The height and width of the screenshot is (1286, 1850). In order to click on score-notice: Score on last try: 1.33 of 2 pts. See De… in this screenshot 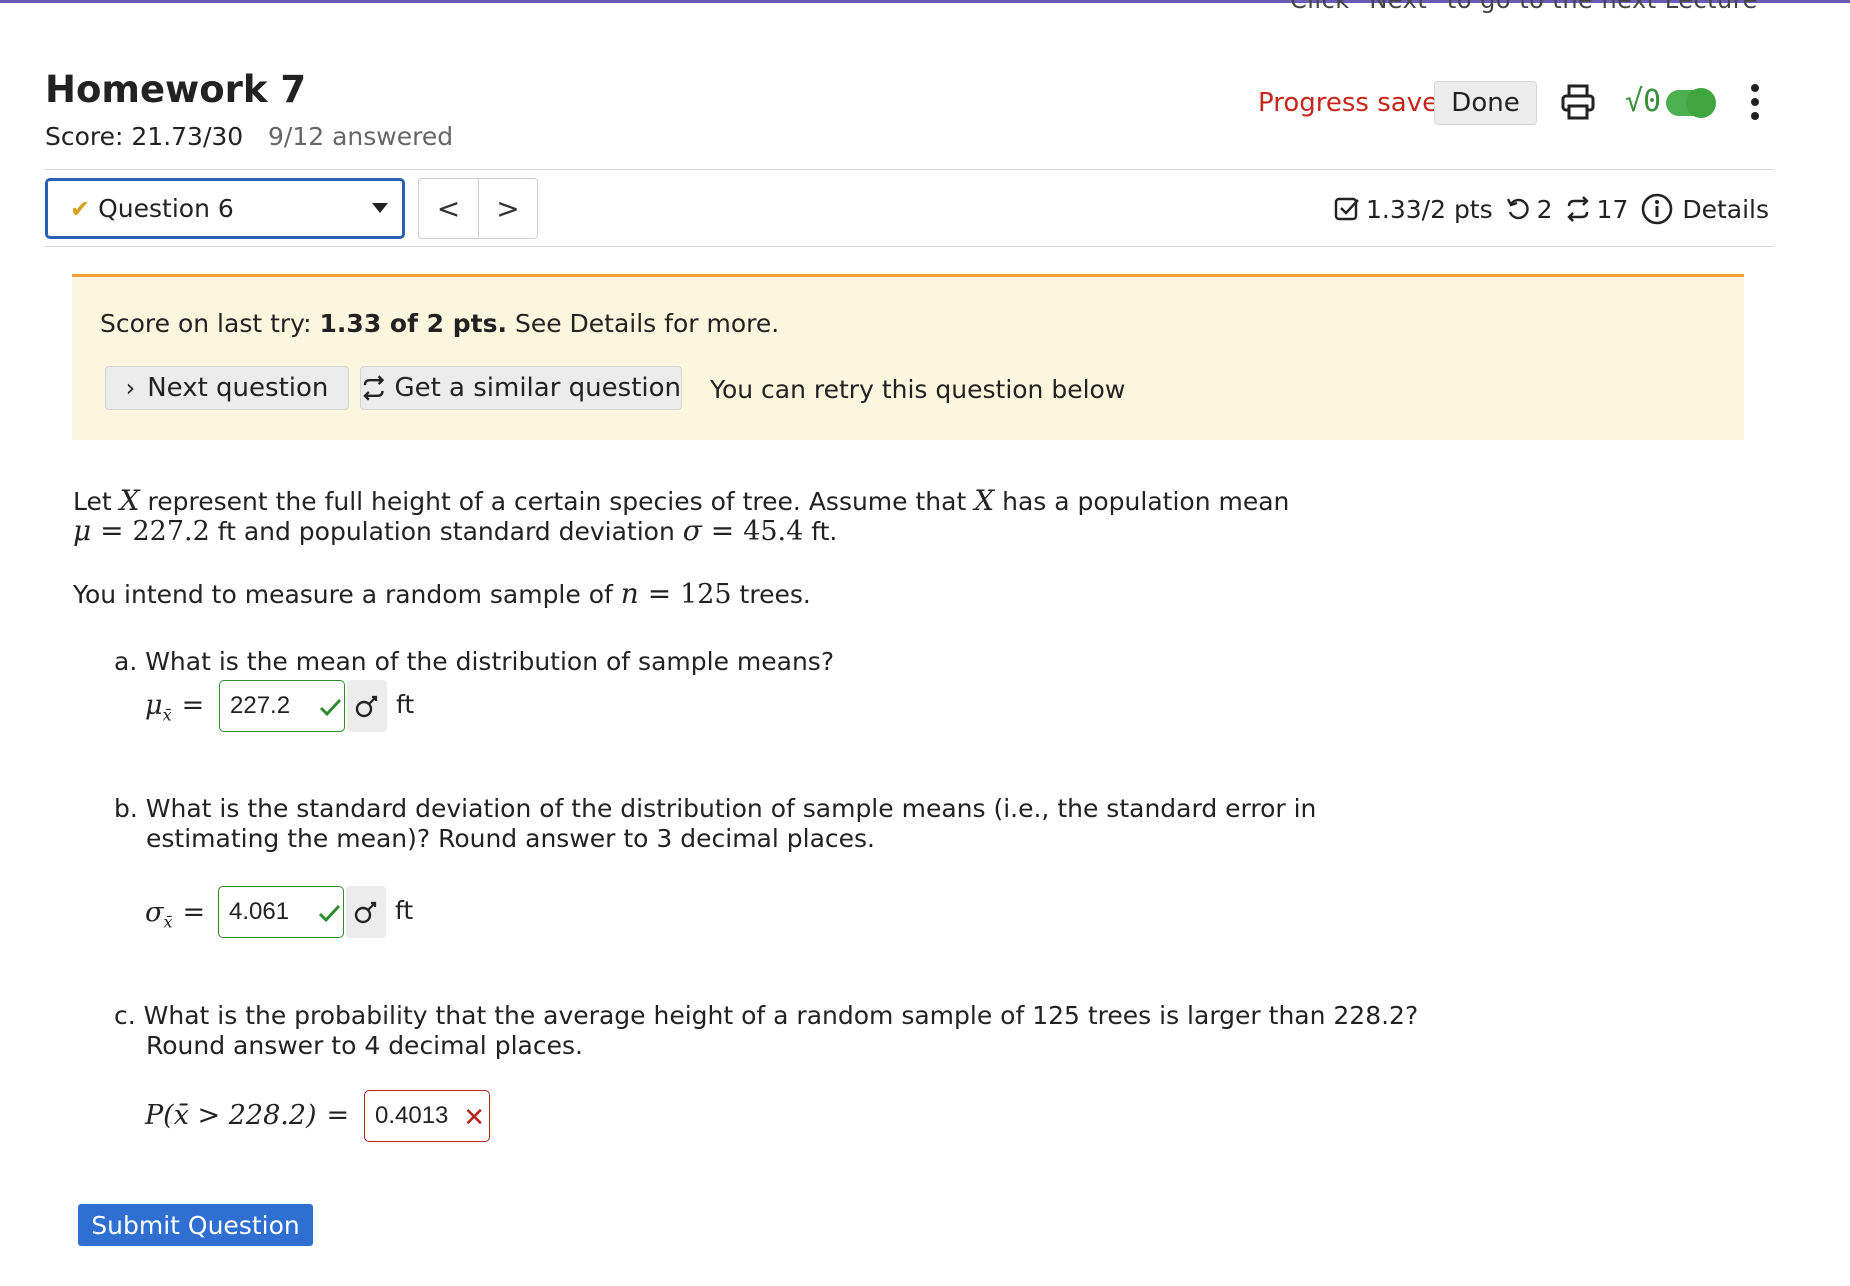, I will do `click(908, 357)`.